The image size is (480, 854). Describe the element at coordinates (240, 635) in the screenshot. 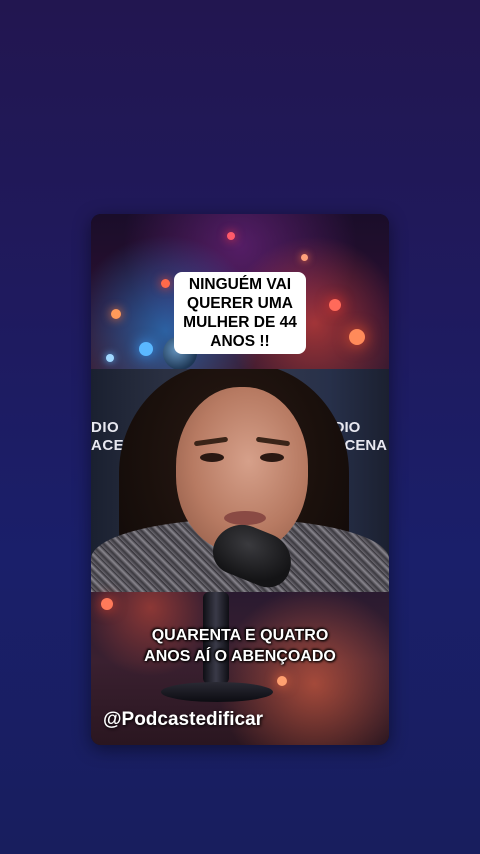

I see `subtitle-line: QUARENTA E QUATRO` at that location.